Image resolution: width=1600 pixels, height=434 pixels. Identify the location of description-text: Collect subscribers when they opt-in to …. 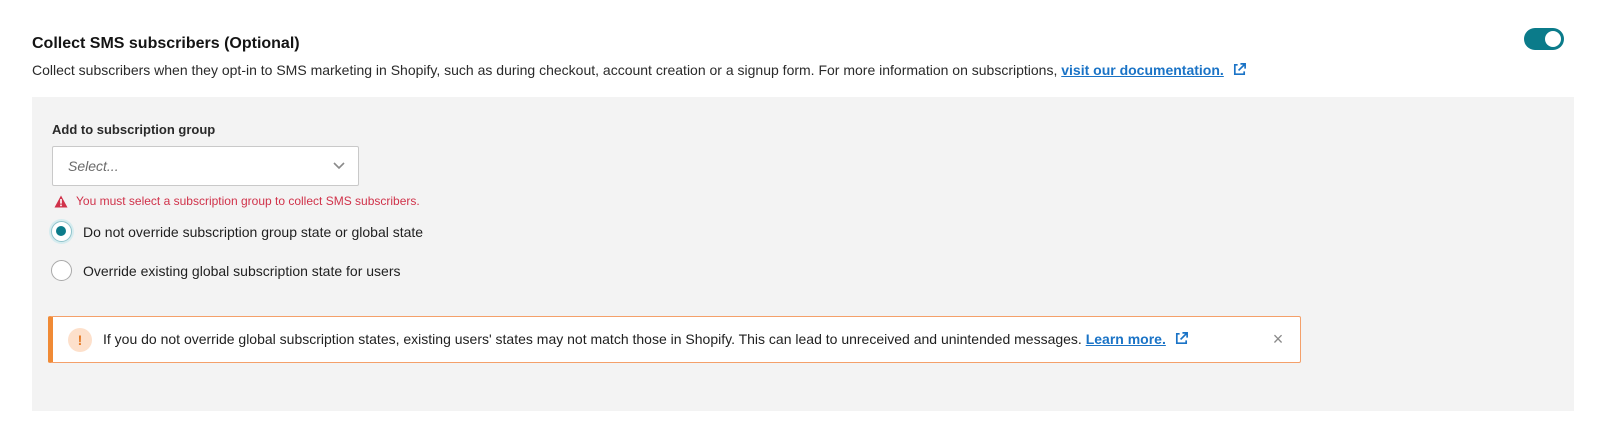
(545, 70).